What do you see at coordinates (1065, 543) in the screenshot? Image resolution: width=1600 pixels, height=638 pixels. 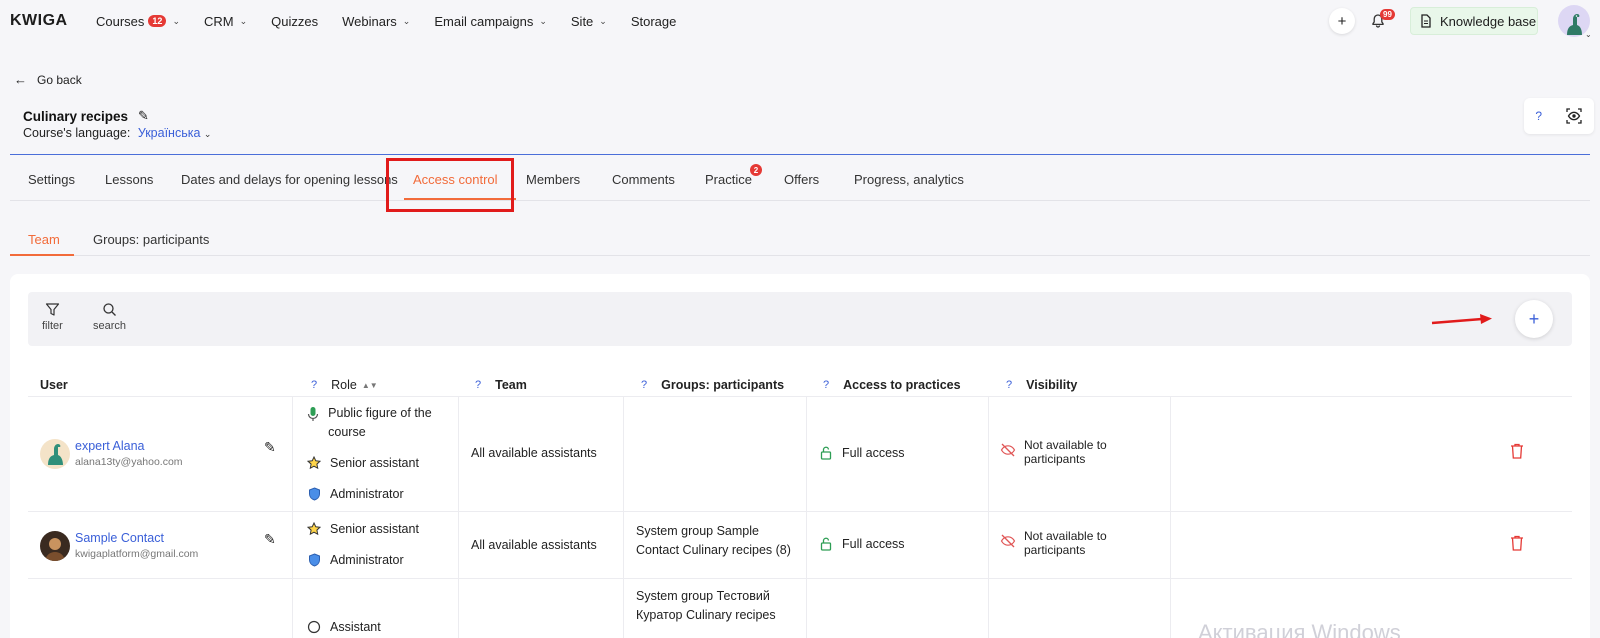 I see `visibility-label: Not available to participants` at bounding box center [1065, 543].